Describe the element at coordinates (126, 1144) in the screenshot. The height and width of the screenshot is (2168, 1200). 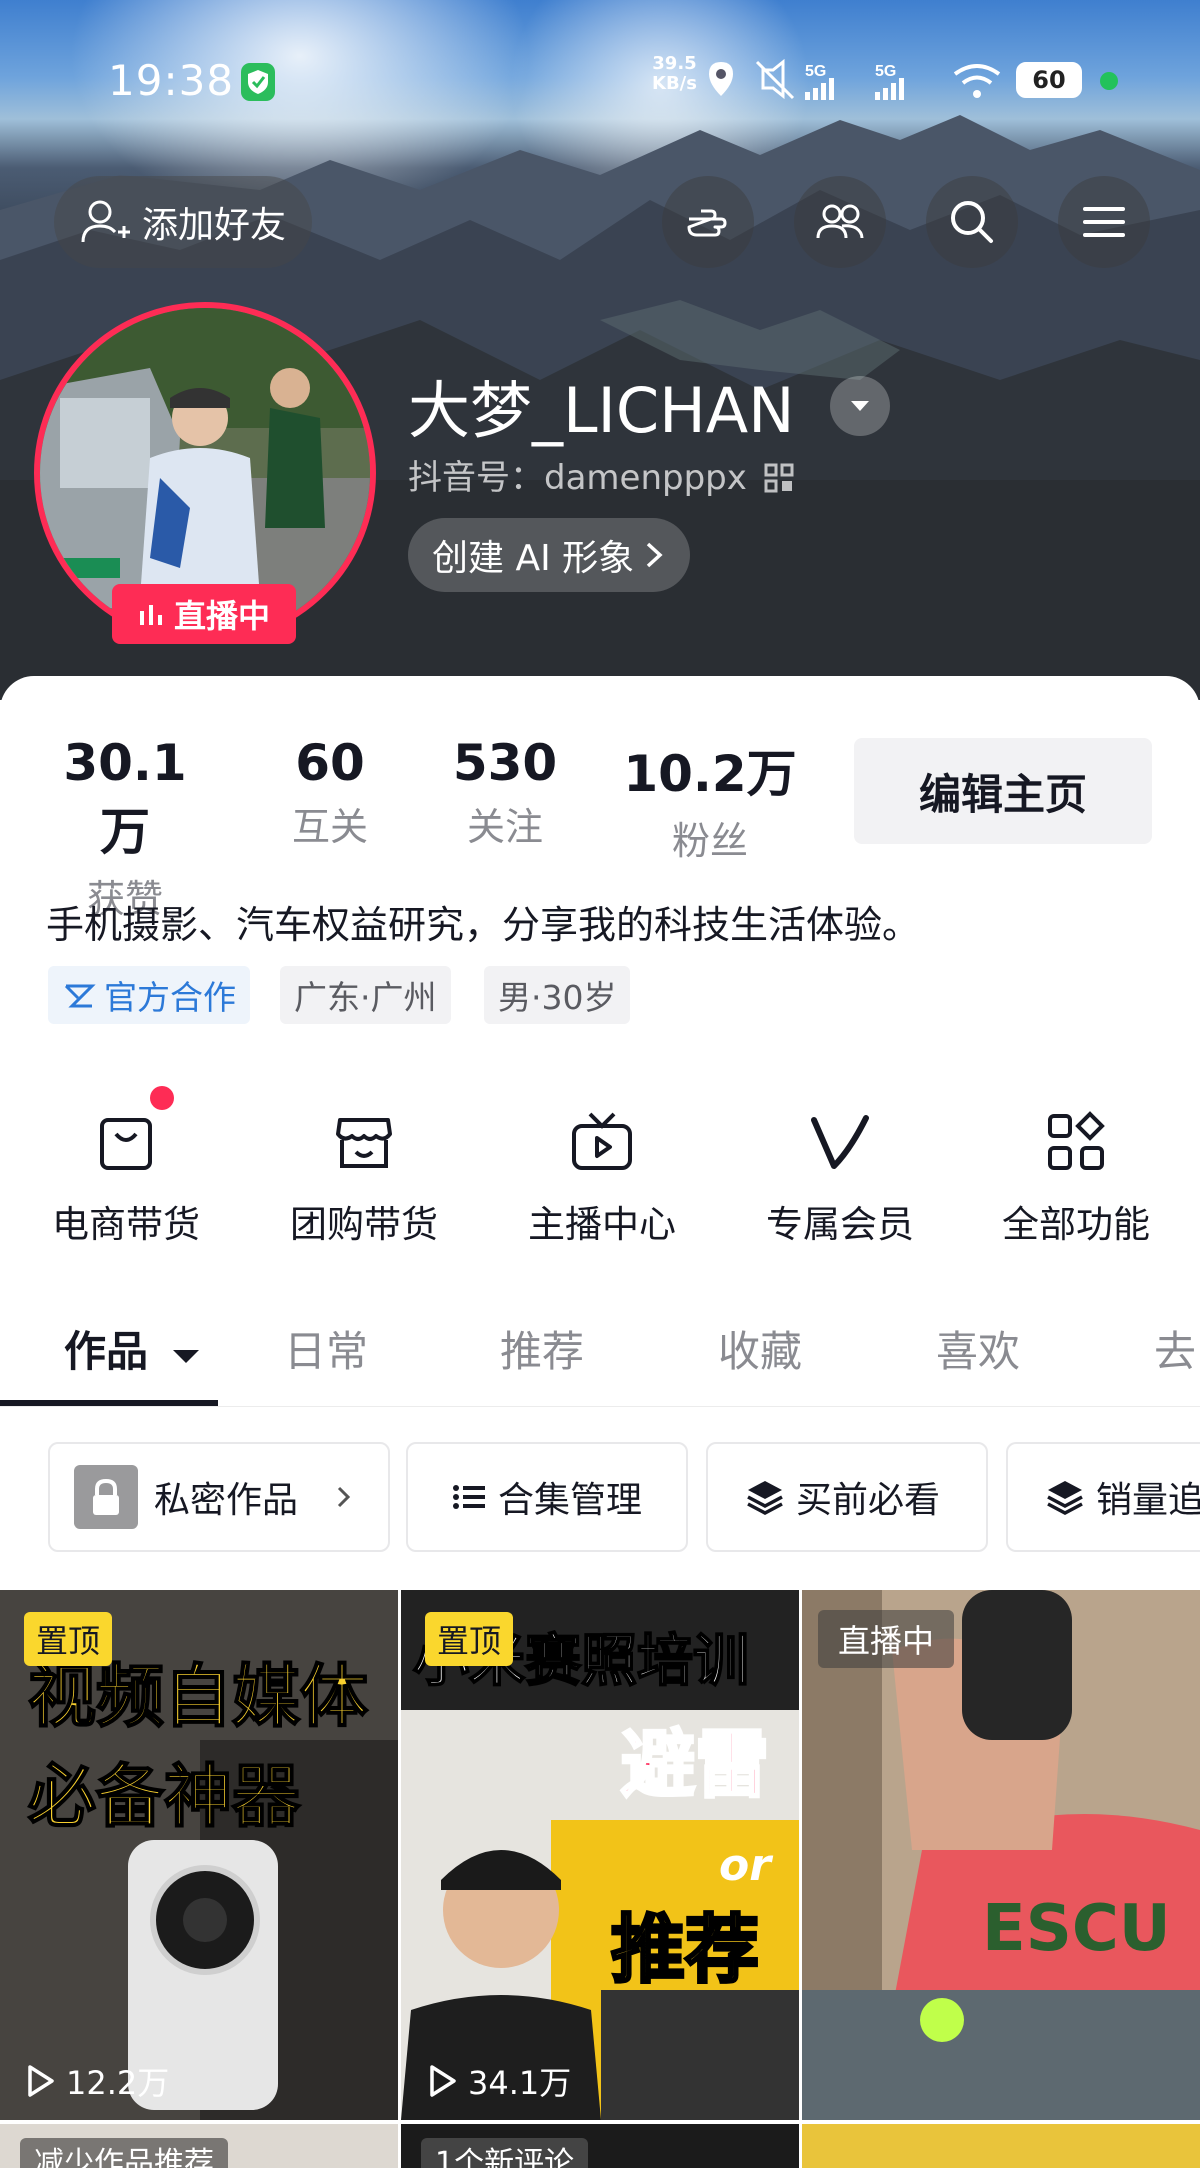
I see `shopping-bag-icon` at that location.